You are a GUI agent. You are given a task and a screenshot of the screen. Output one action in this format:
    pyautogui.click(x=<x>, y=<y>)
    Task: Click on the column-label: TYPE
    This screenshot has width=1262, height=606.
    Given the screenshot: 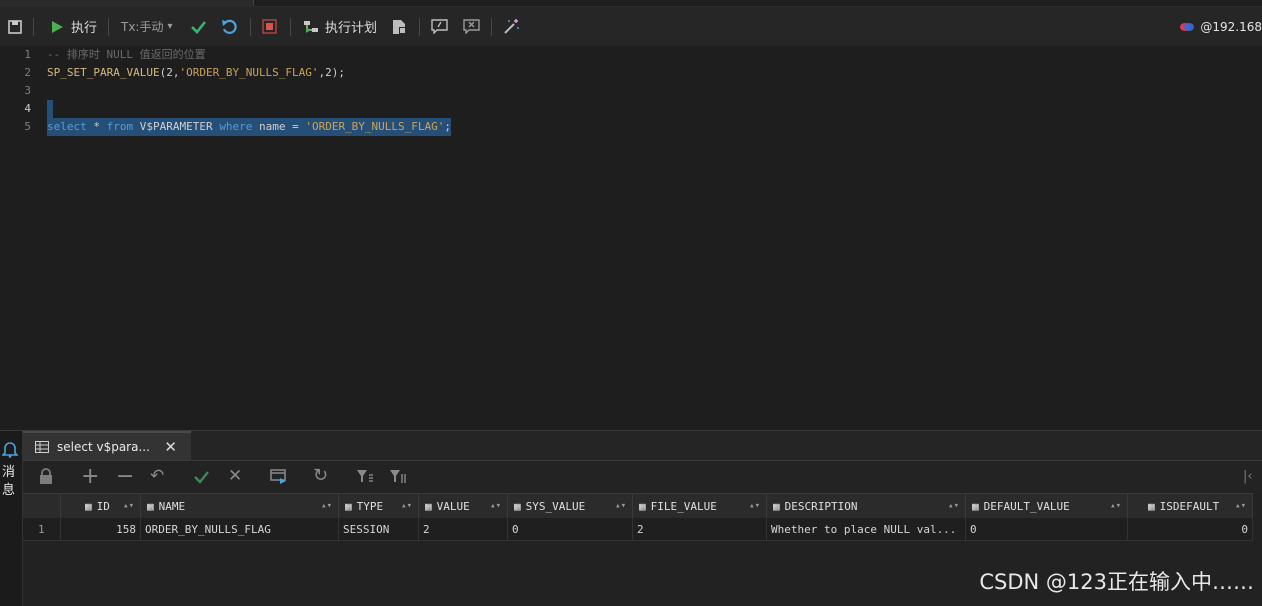 What is the action you would take?
    pyautogui.click(x=370, y=506)
    